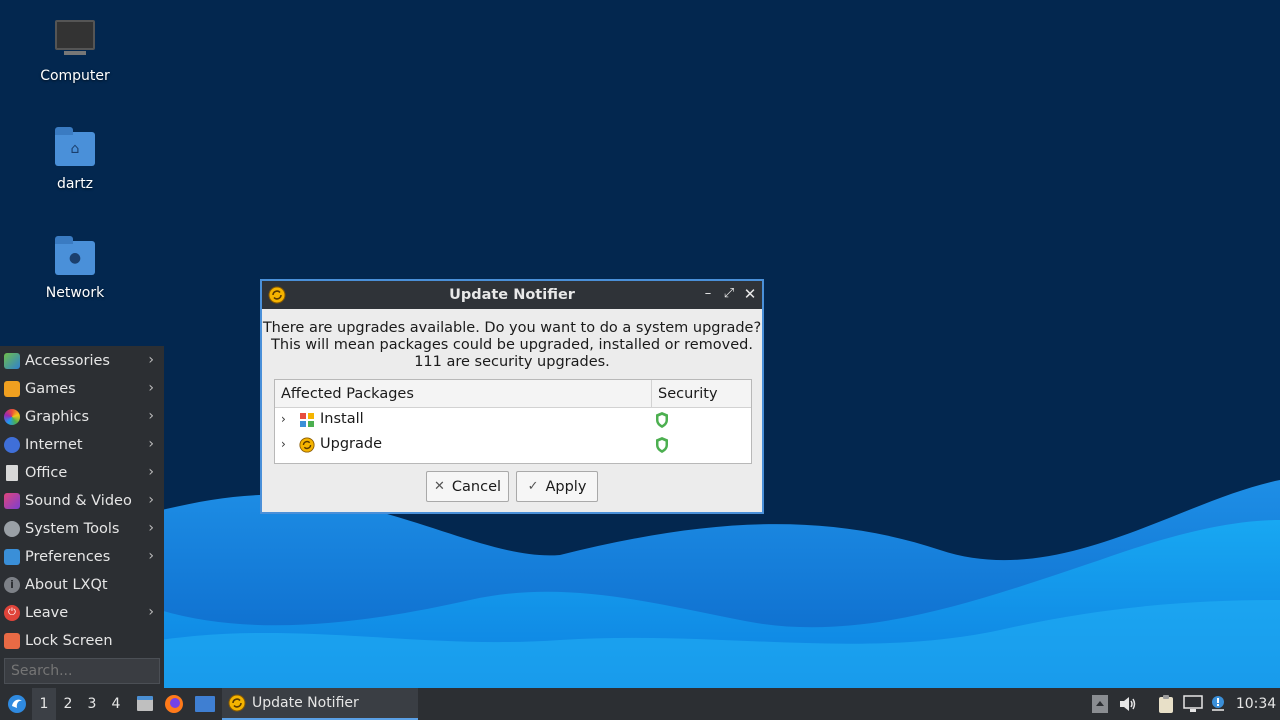 Image resolution: width=1280 pixels, height=720 pixels. Describe the element at coordinates (67, 361) in the screenshot. I see `menu-item-label: Accessories` at that location.